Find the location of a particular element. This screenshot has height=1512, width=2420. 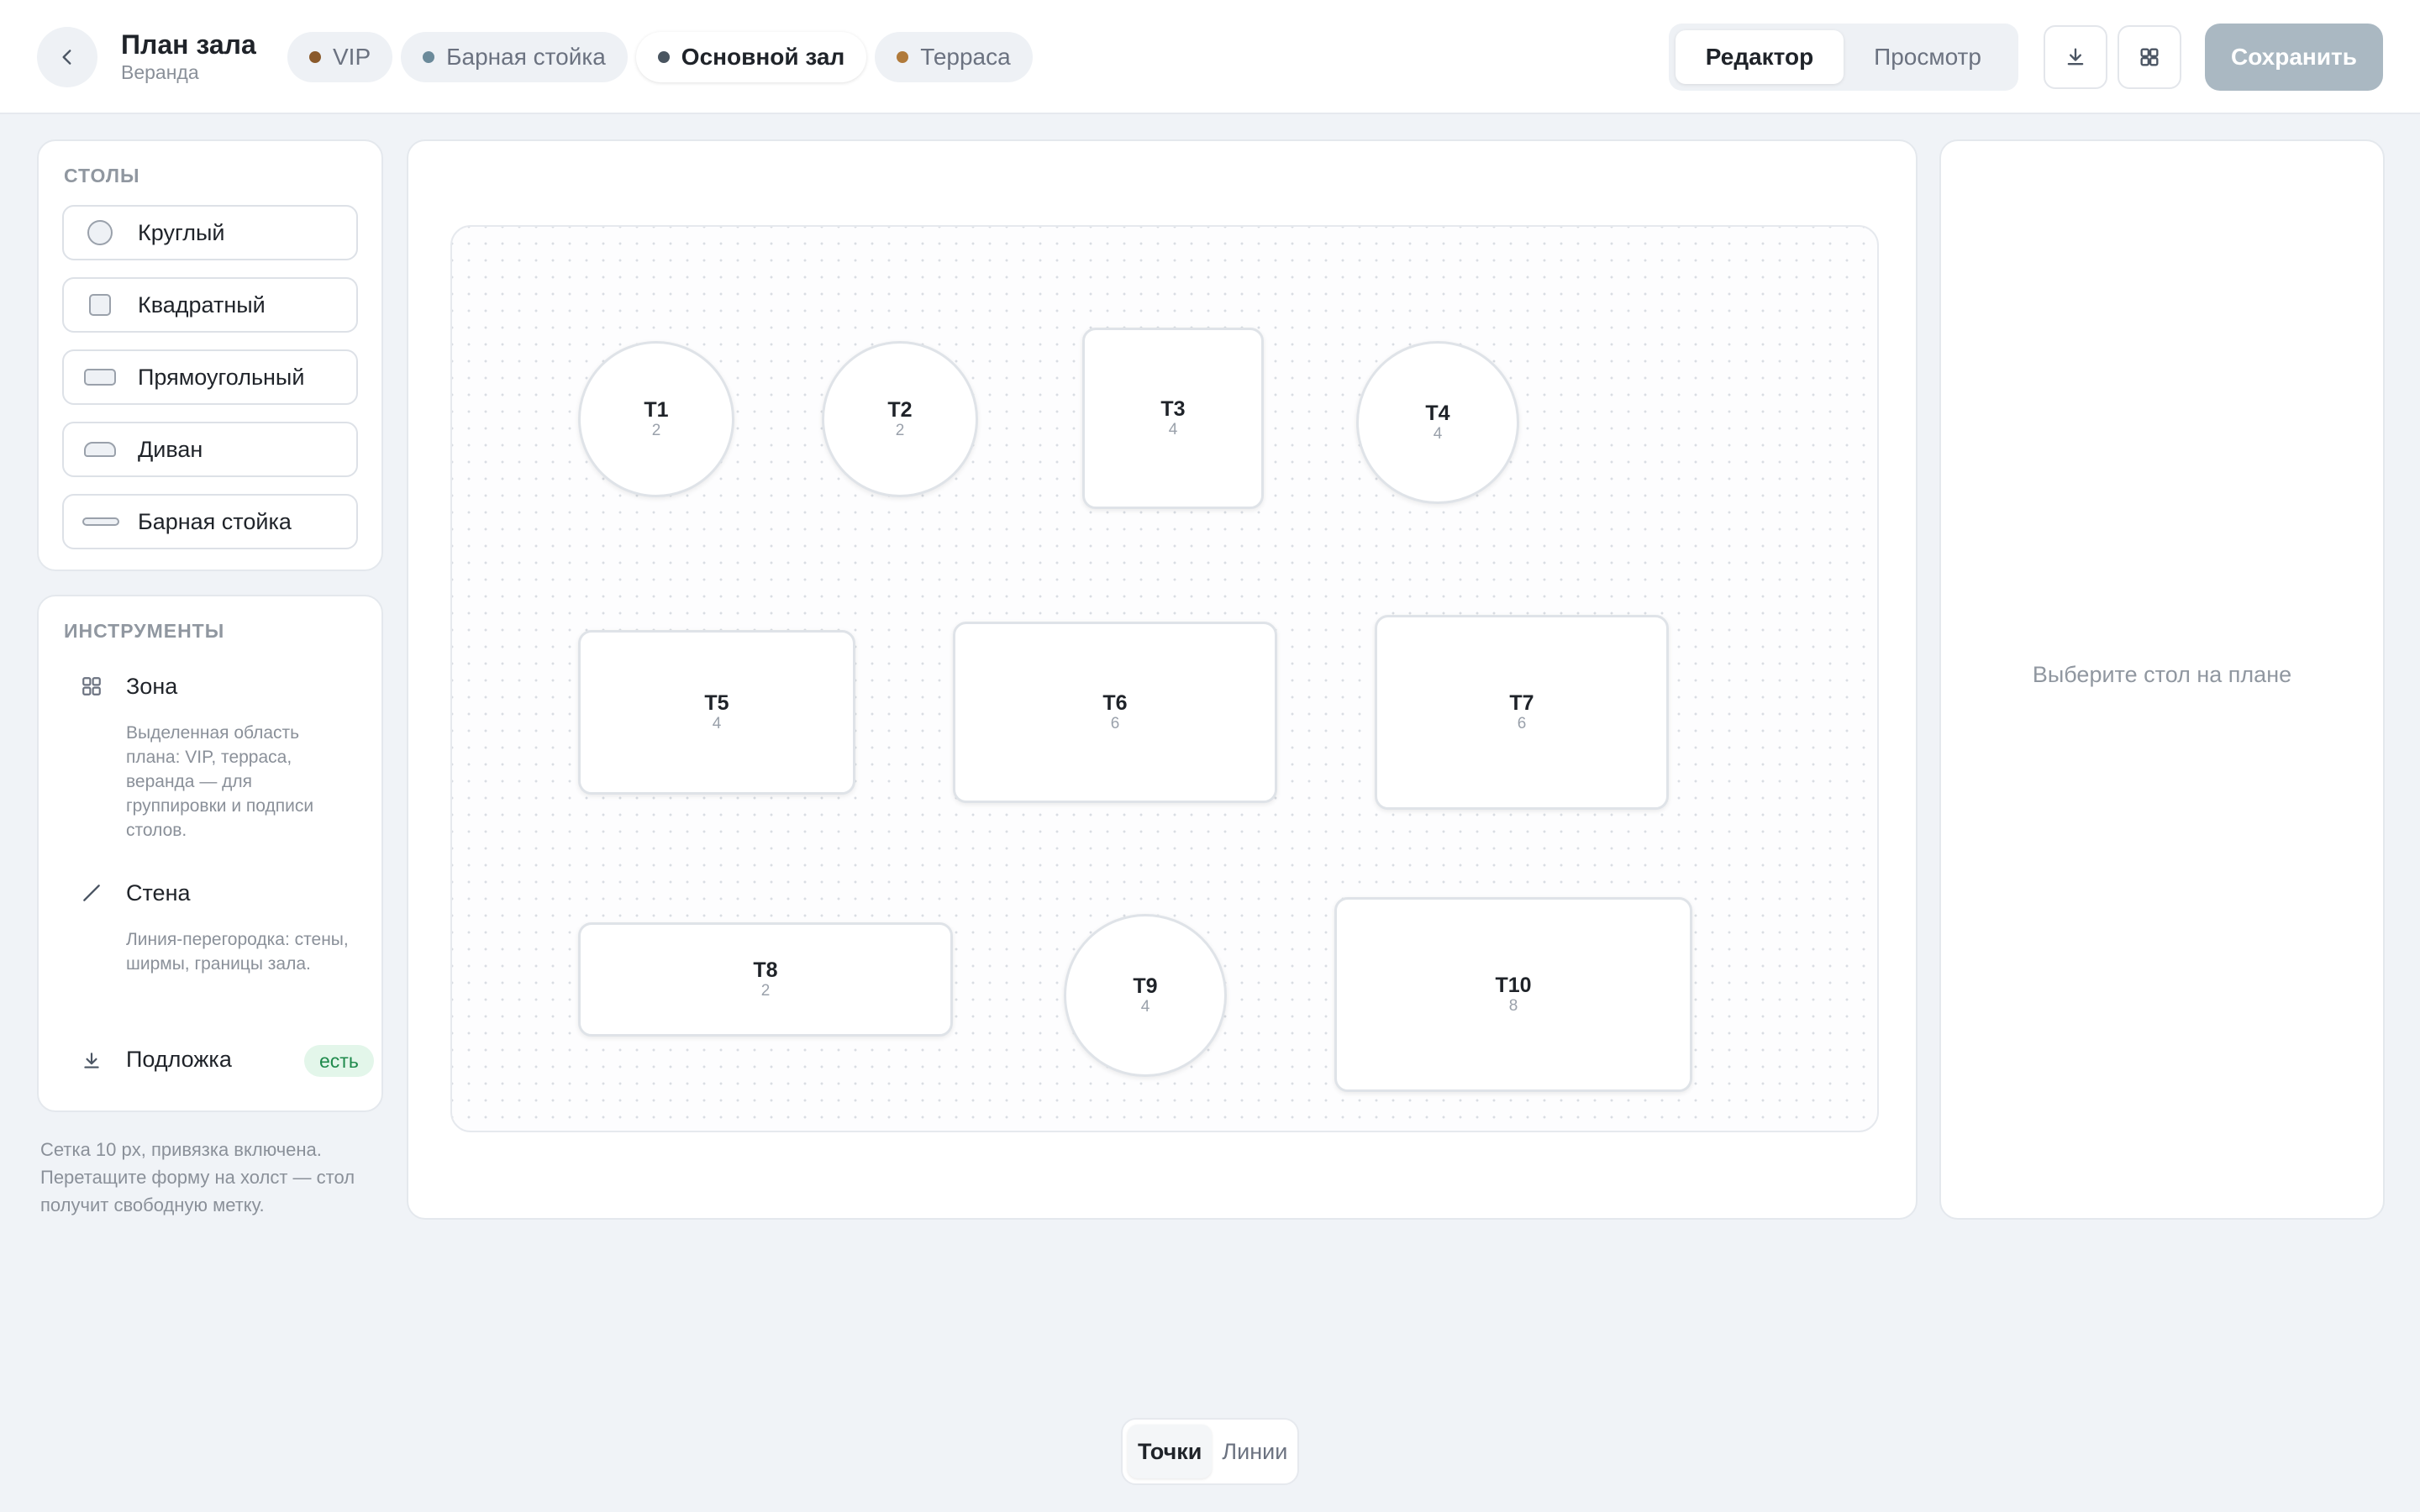

table-t2: T2 2 is located at coordinates (900, 419).